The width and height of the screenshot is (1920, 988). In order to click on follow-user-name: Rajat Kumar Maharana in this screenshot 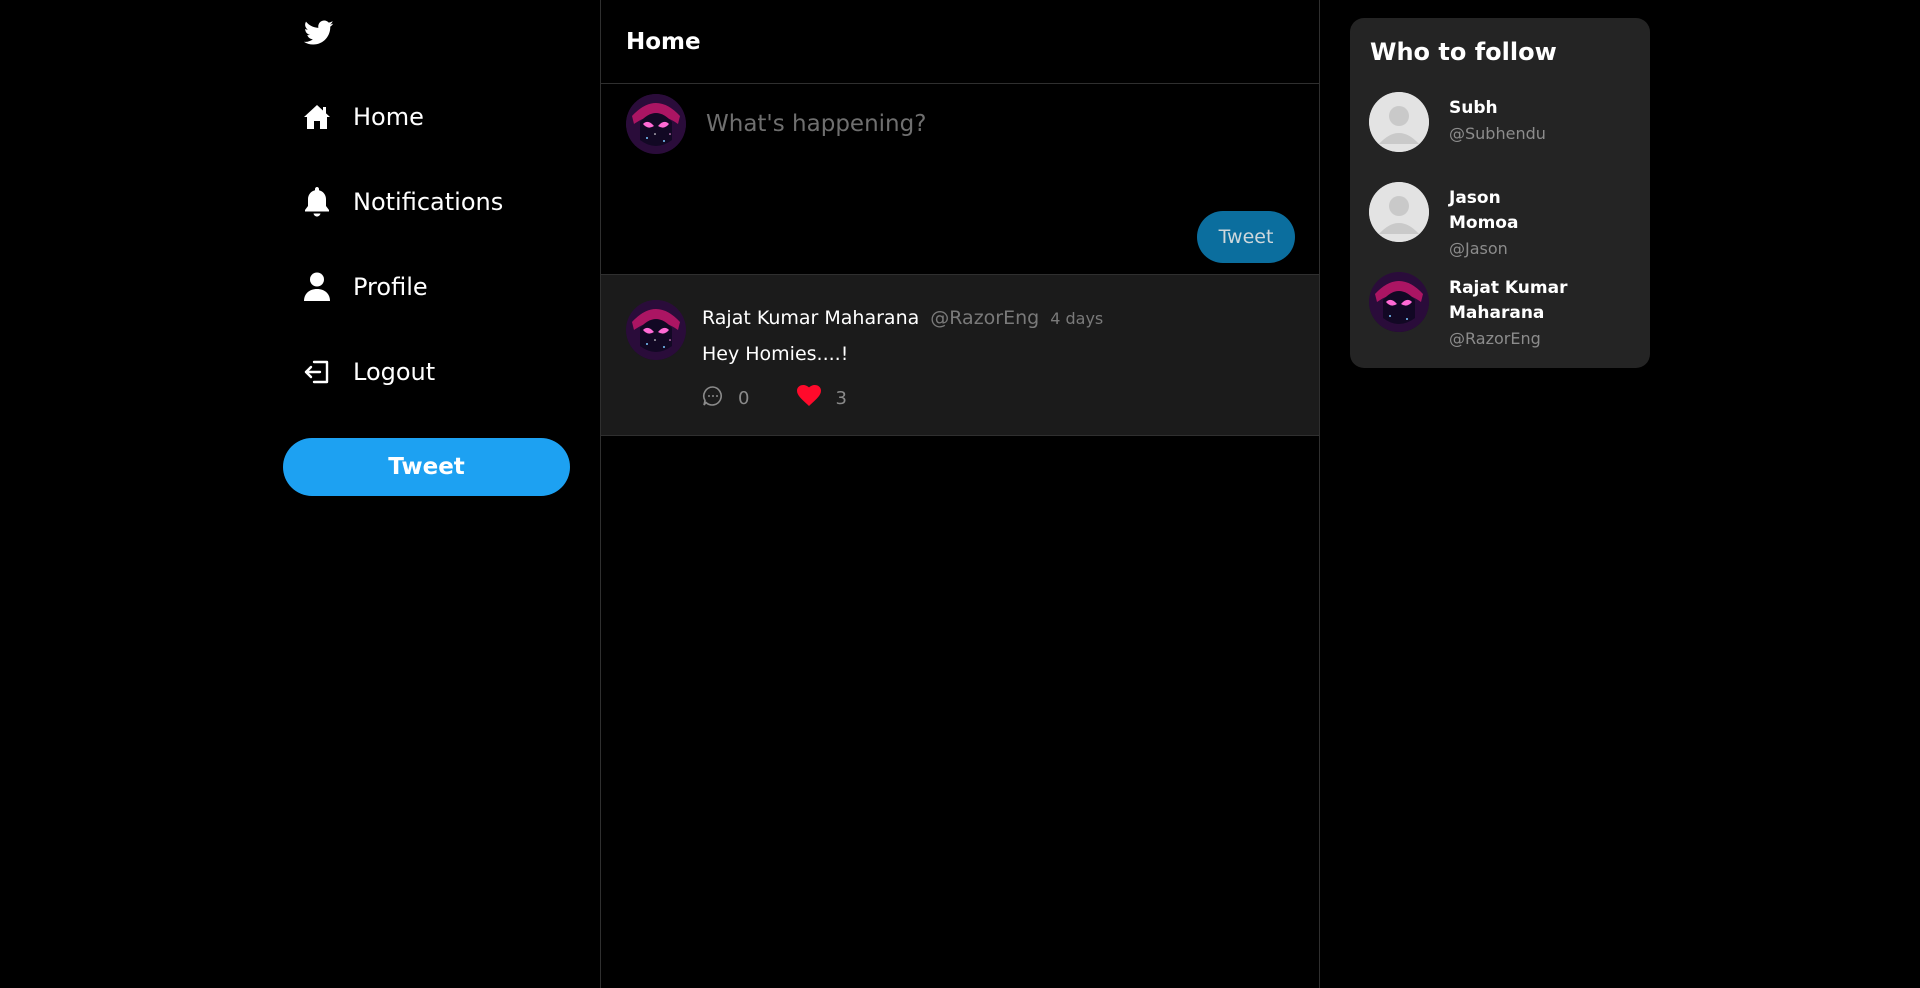, I will do `click(1508, 300)`.